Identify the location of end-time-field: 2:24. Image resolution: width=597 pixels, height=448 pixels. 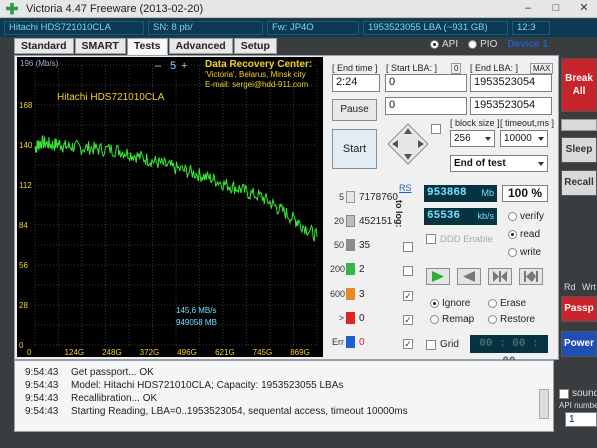
(356, 83).